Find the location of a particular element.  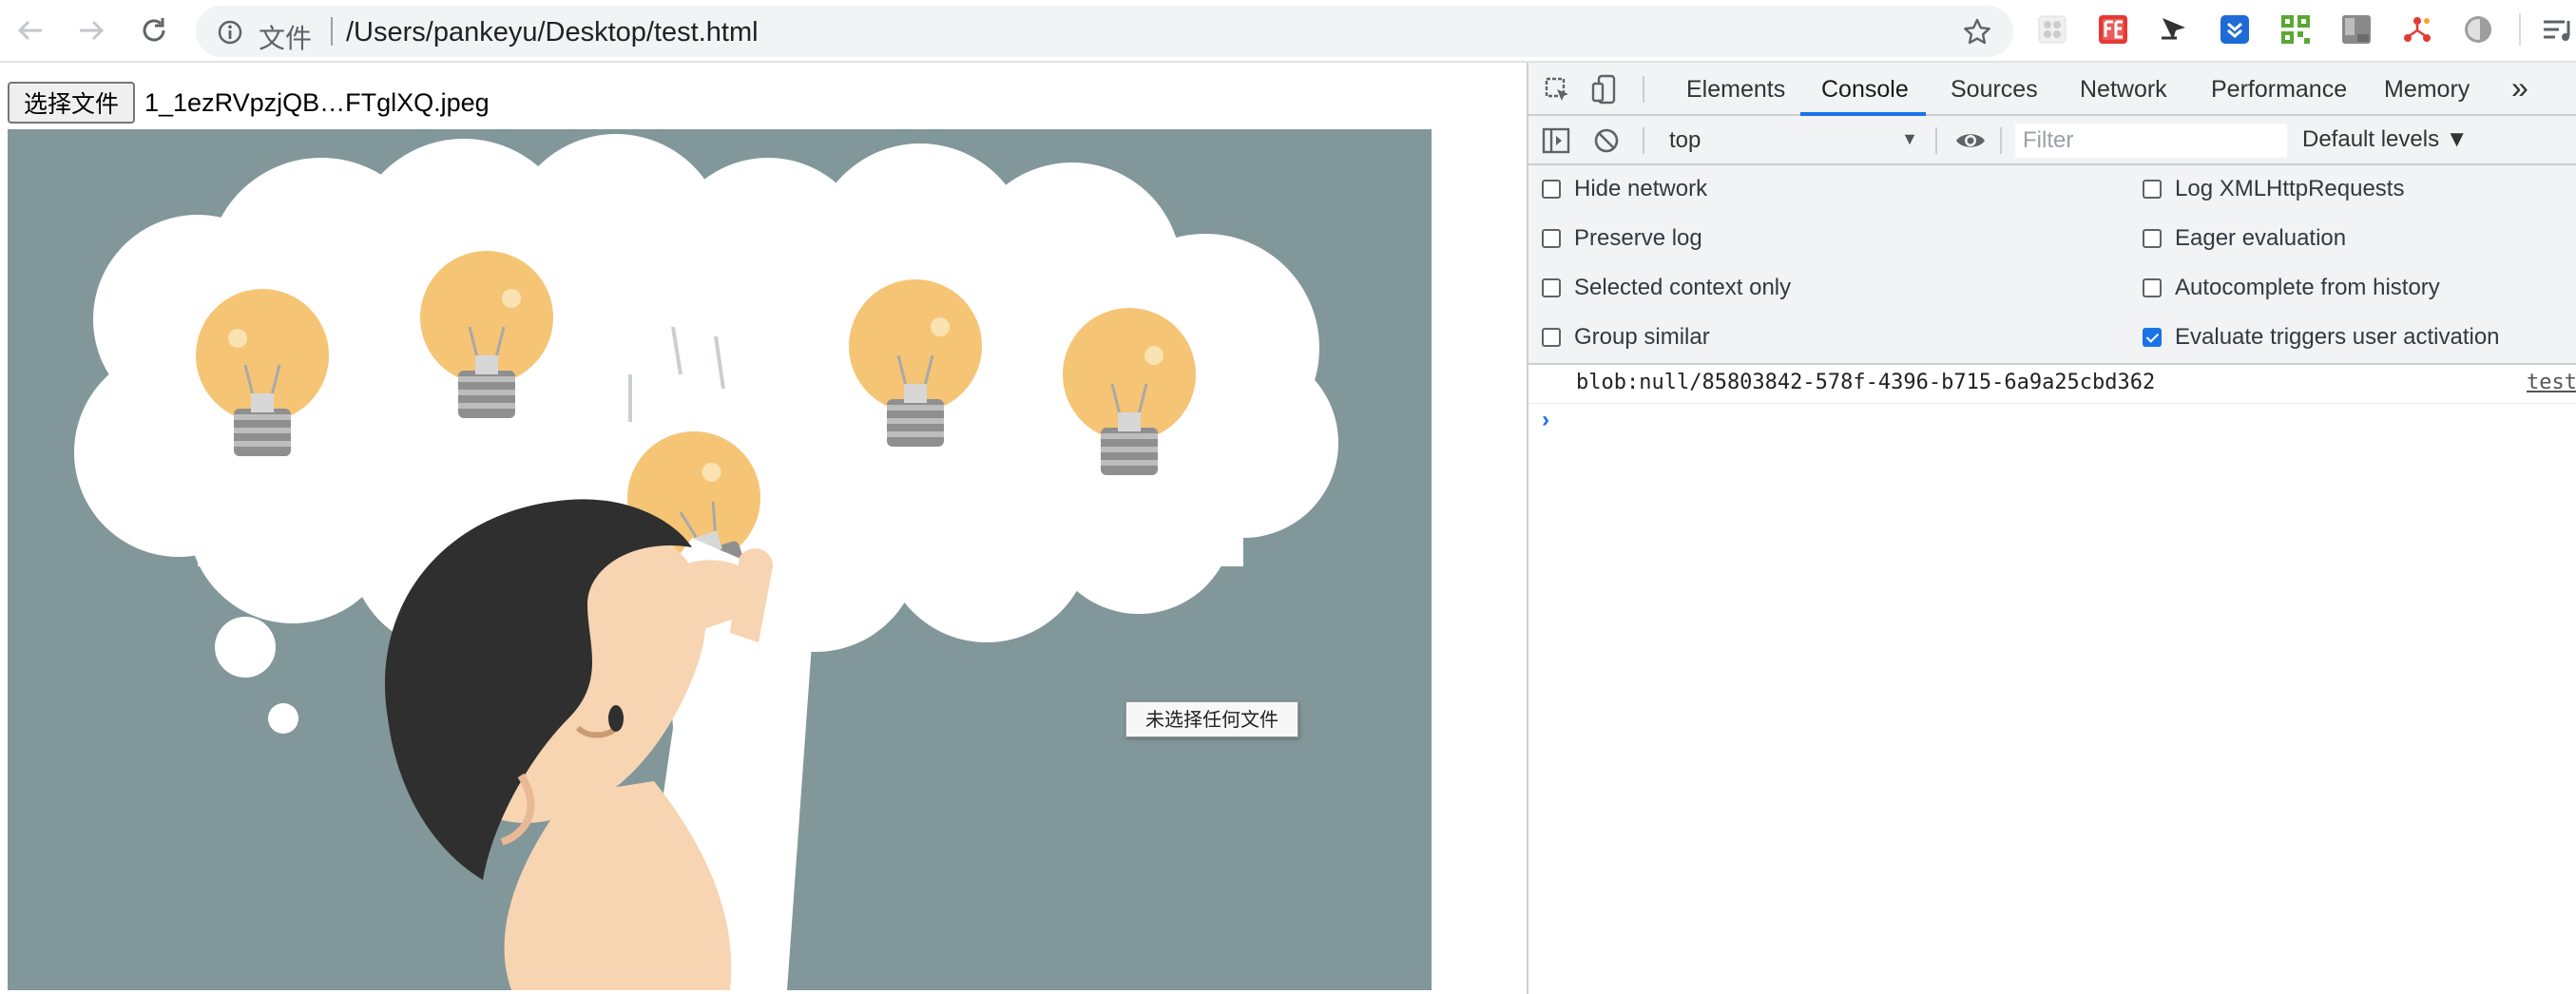

setting-hide-network: Hide network is located at coordinates (1625, 189).